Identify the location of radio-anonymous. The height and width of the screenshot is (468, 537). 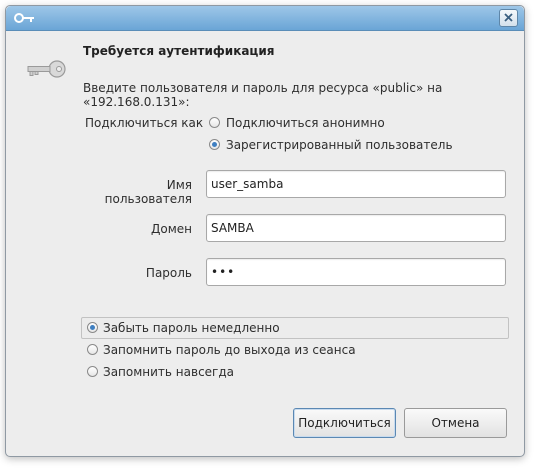
(214, 122).